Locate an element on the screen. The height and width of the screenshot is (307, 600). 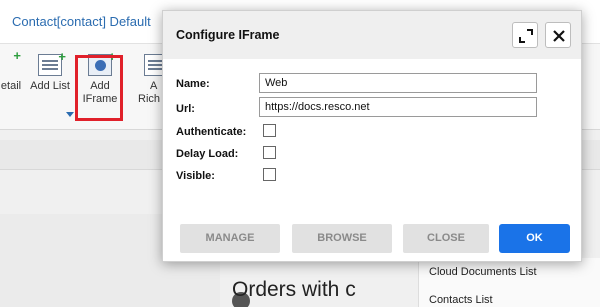
detail-icon: + is located at coordinates (17, 55).